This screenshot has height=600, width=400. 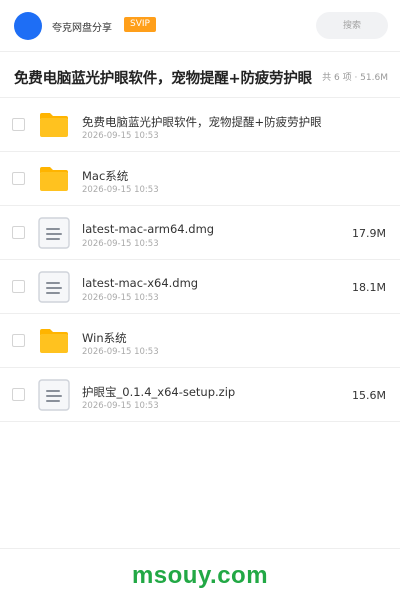 I want to click on file-name: Mac系统, so click(x=105, y=176).